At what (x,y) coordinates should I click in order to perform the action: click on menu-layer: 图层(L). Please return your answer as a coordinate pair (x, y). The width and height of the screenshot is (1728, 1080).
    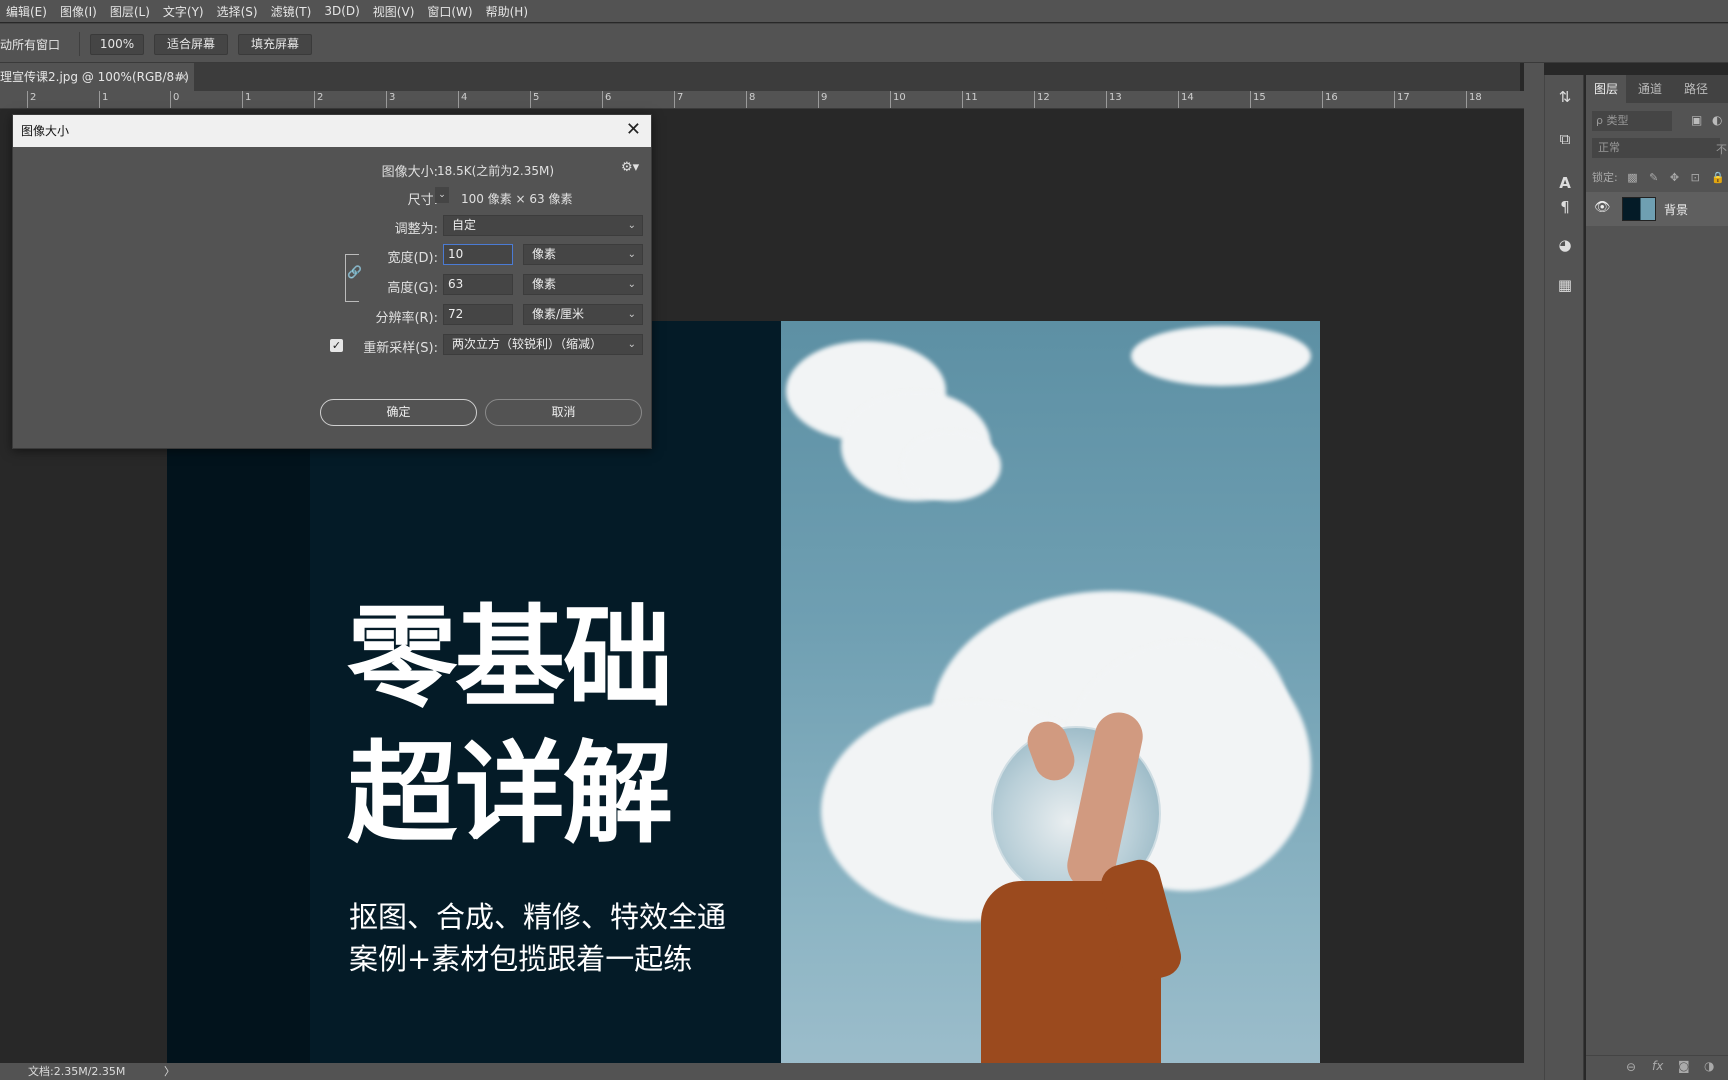
    Looking at the image, I should click on (130, 11).